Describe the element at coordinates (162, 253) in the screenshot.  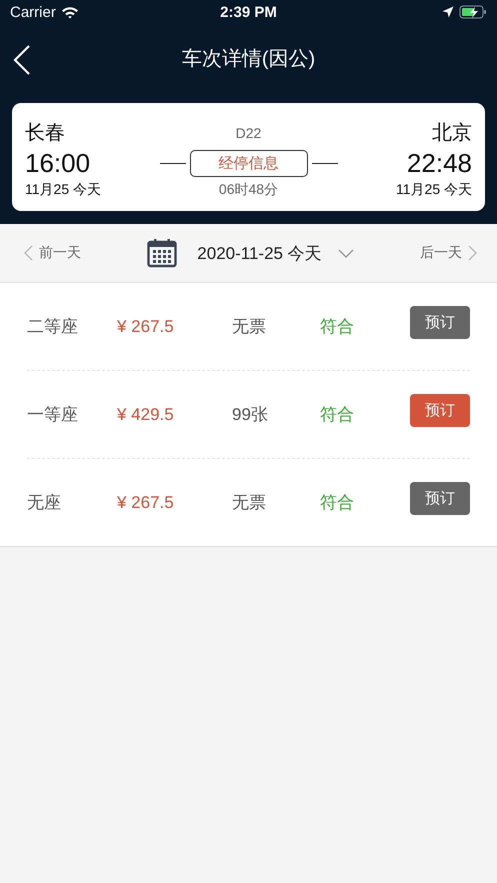
I see `calendar-icon` at that location.